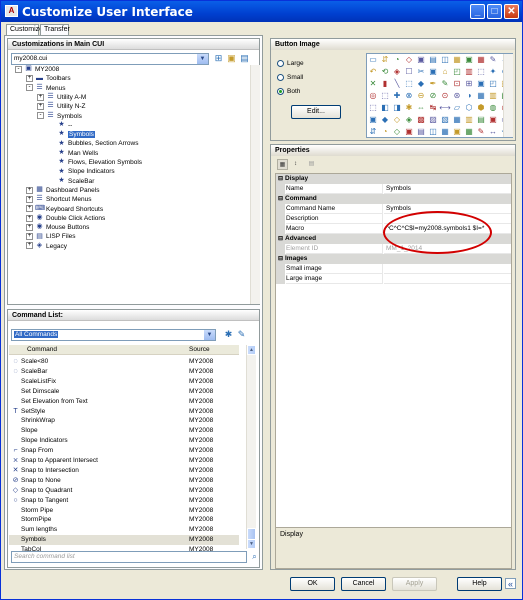 This screenshot has height=600, width=523. What do you see at coordinates (228, 334) in the screenshot?
I see `new-command-icon: ✱` at bounding box center [228, 334].